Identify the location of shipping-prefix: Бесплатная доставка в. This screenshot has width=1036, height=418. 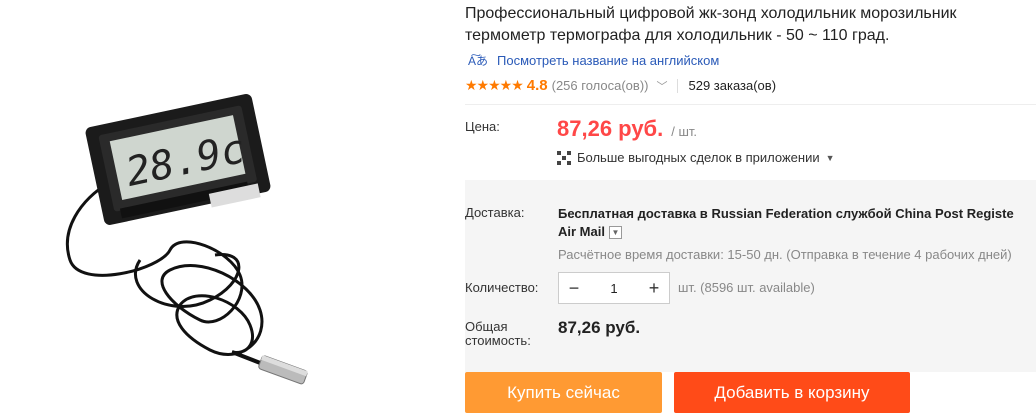
(633, 213).